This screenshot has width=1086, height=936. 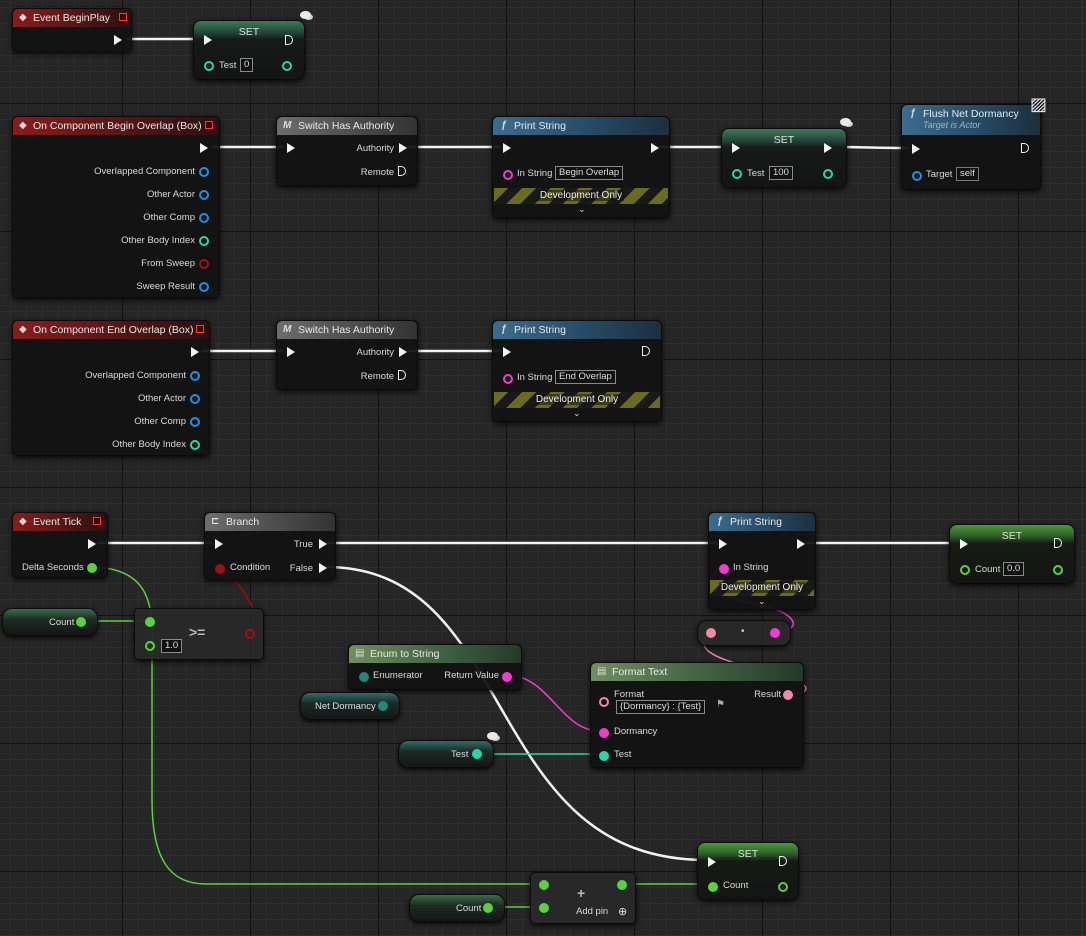 What do you see at coordinates (661, 707) in the screenshot?
I see `format-value-field: {Dormancy} : {Test}` at bounding box center [661, 707].